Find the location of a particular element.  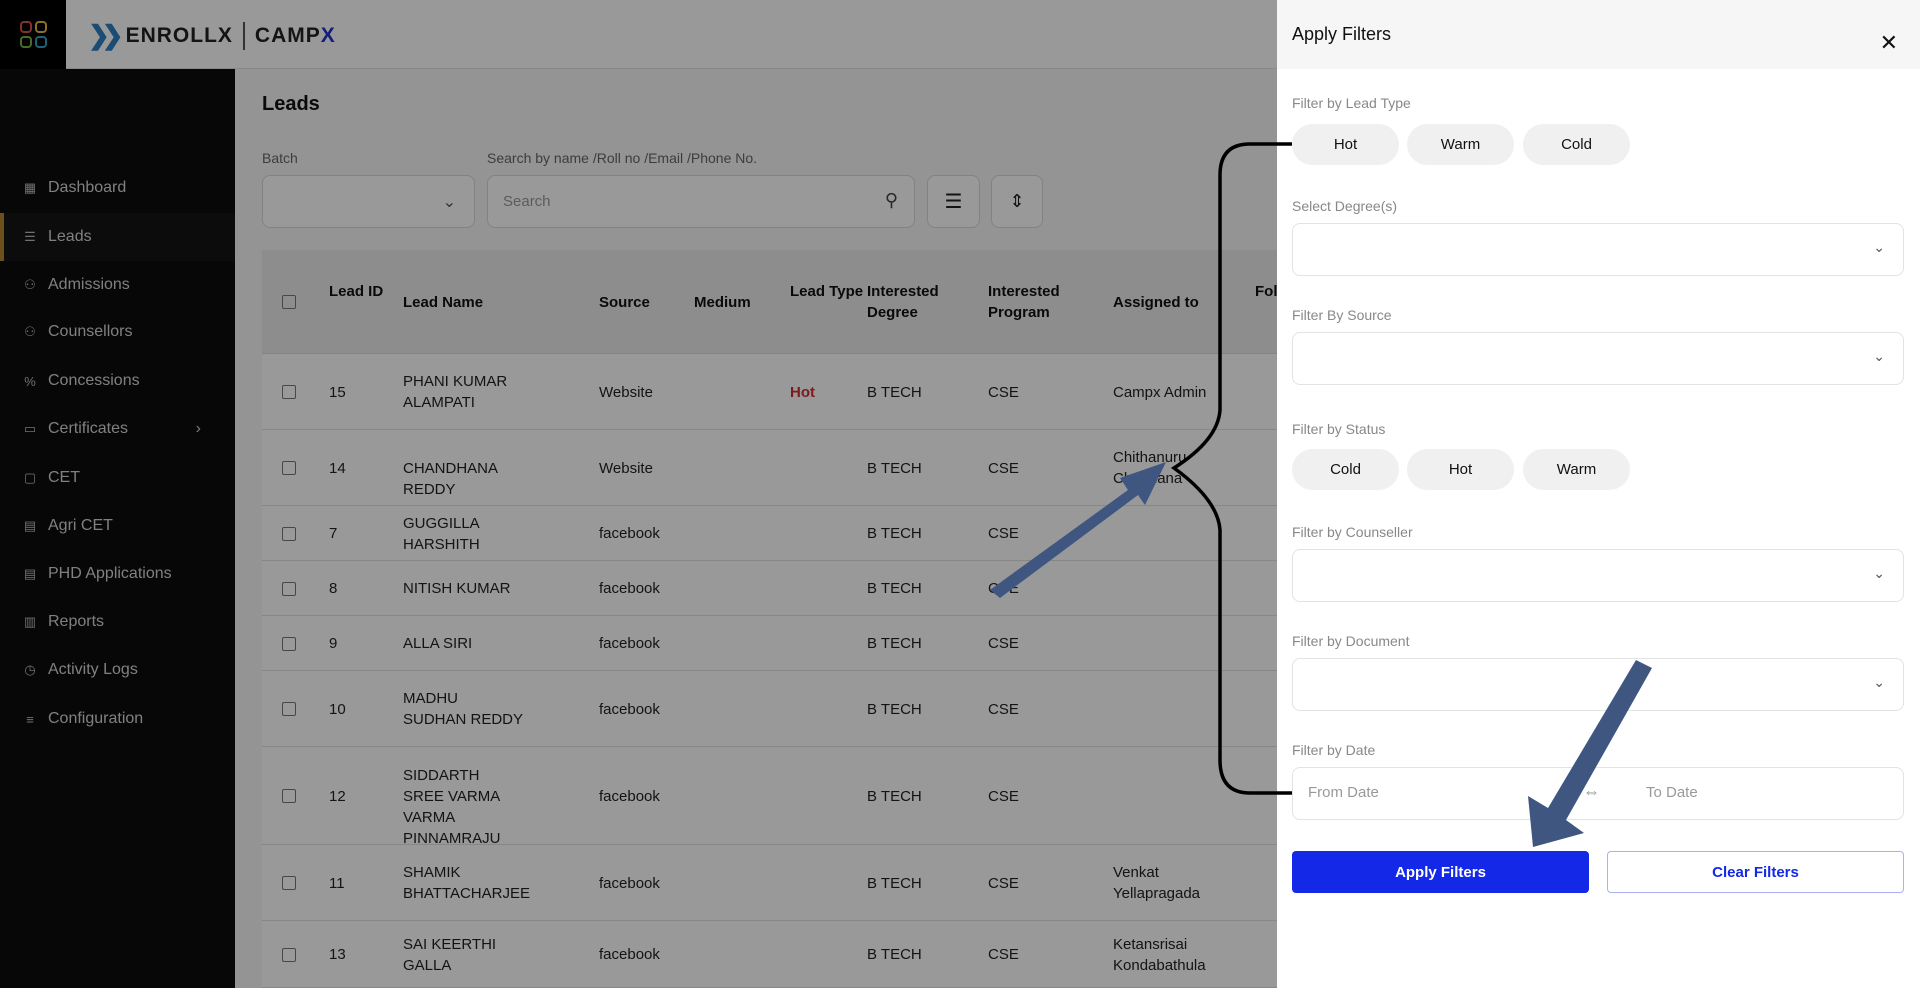

chip-status-hot: Hot is located at coordinates (1460, 469).